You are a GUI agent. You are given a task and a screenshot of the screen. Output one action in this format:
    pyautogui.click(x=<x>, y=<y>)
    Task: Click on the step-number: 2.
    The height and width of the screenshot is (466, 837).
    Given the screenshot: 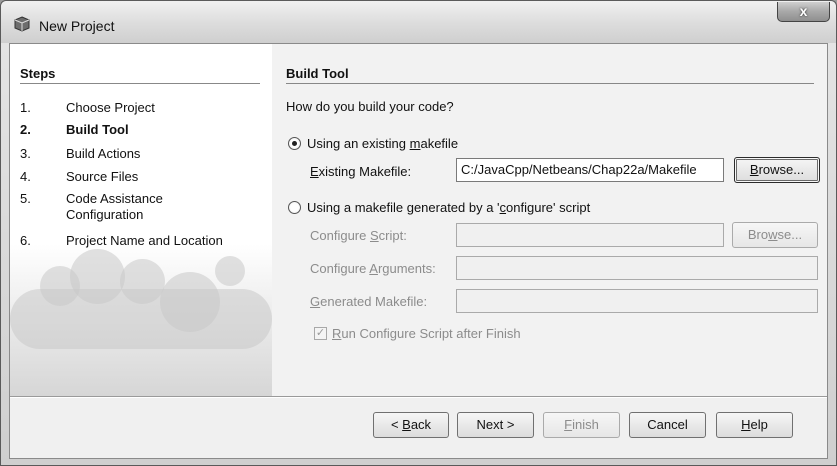 What is the action you would take?
    pyautogui.click(x=25, y=129)
    